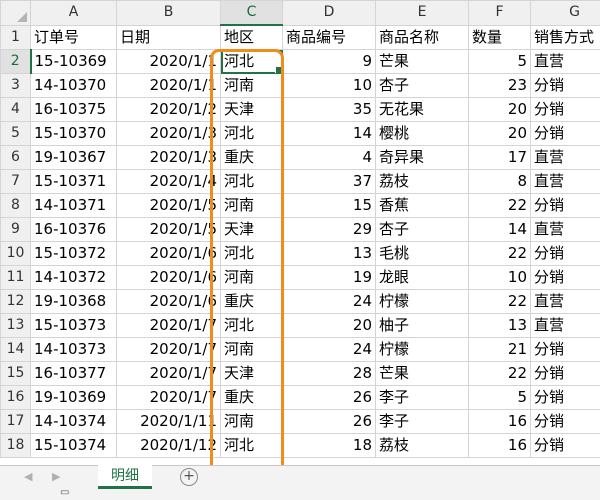 The image size is (600, 500). I want to click on cell-order: 14-10374, so click(73, 421).